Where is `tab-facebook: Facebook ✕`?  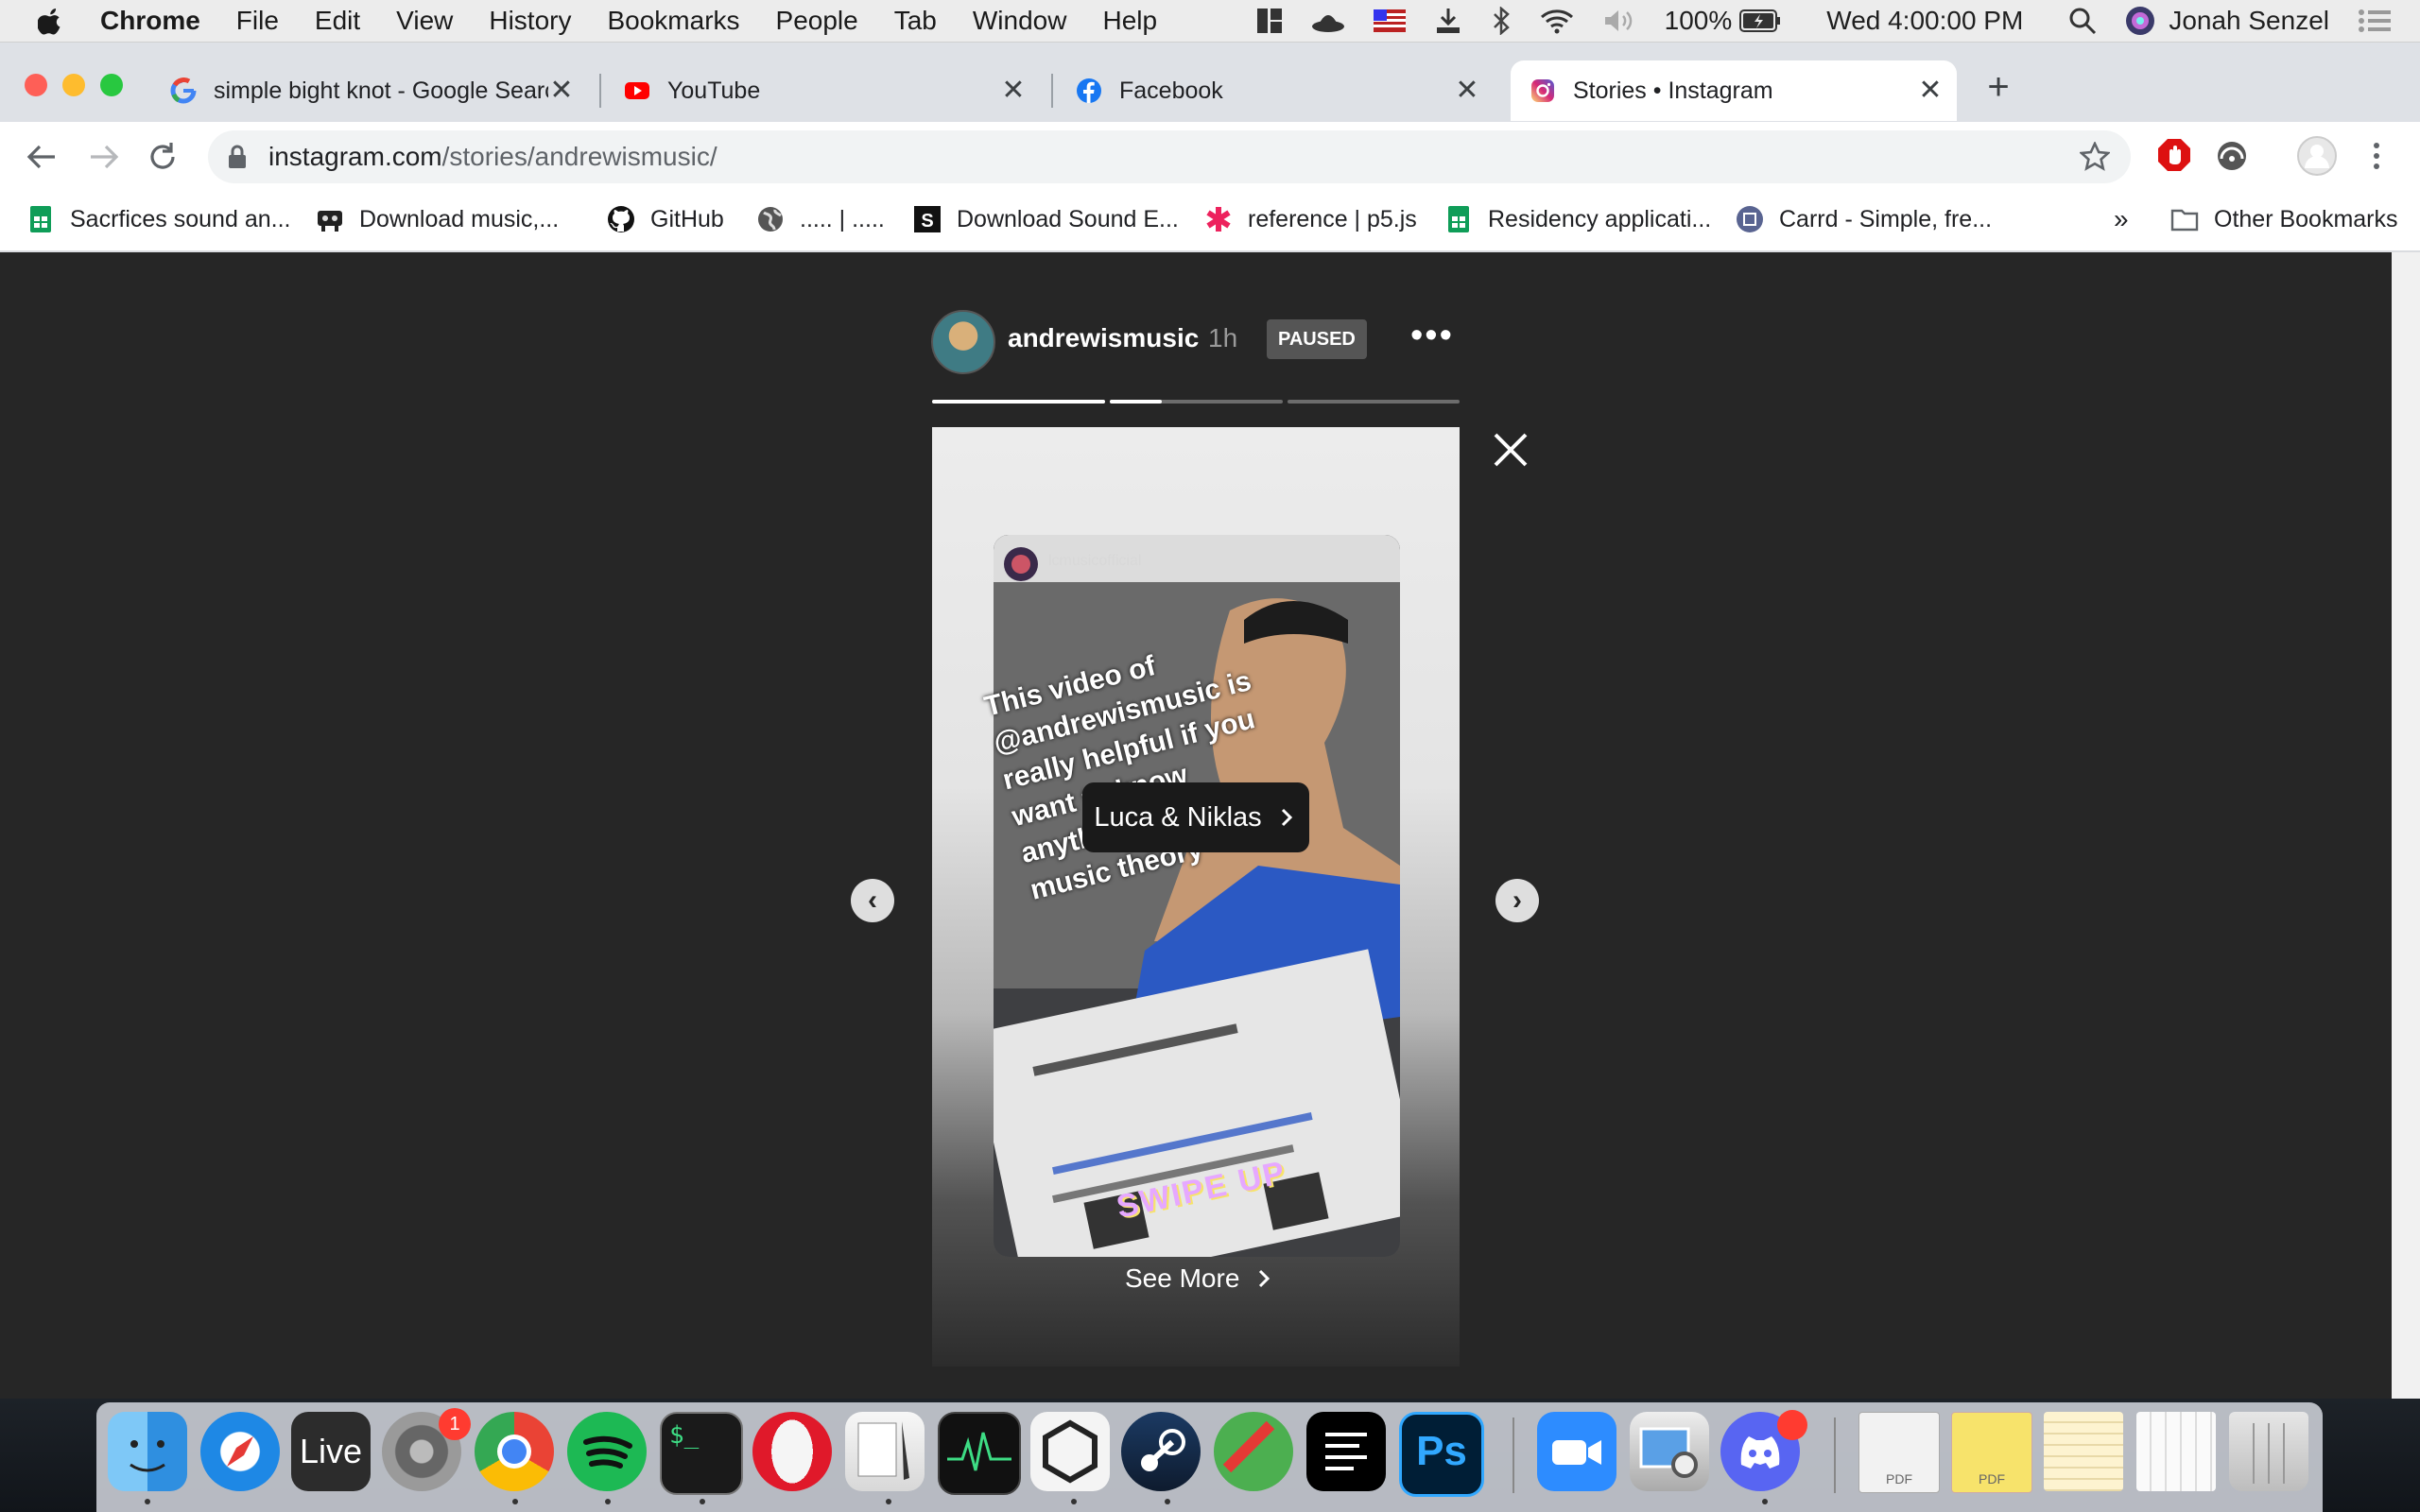
tab-facebook: Facebook ✕ is located at coordinates (1275, 90).